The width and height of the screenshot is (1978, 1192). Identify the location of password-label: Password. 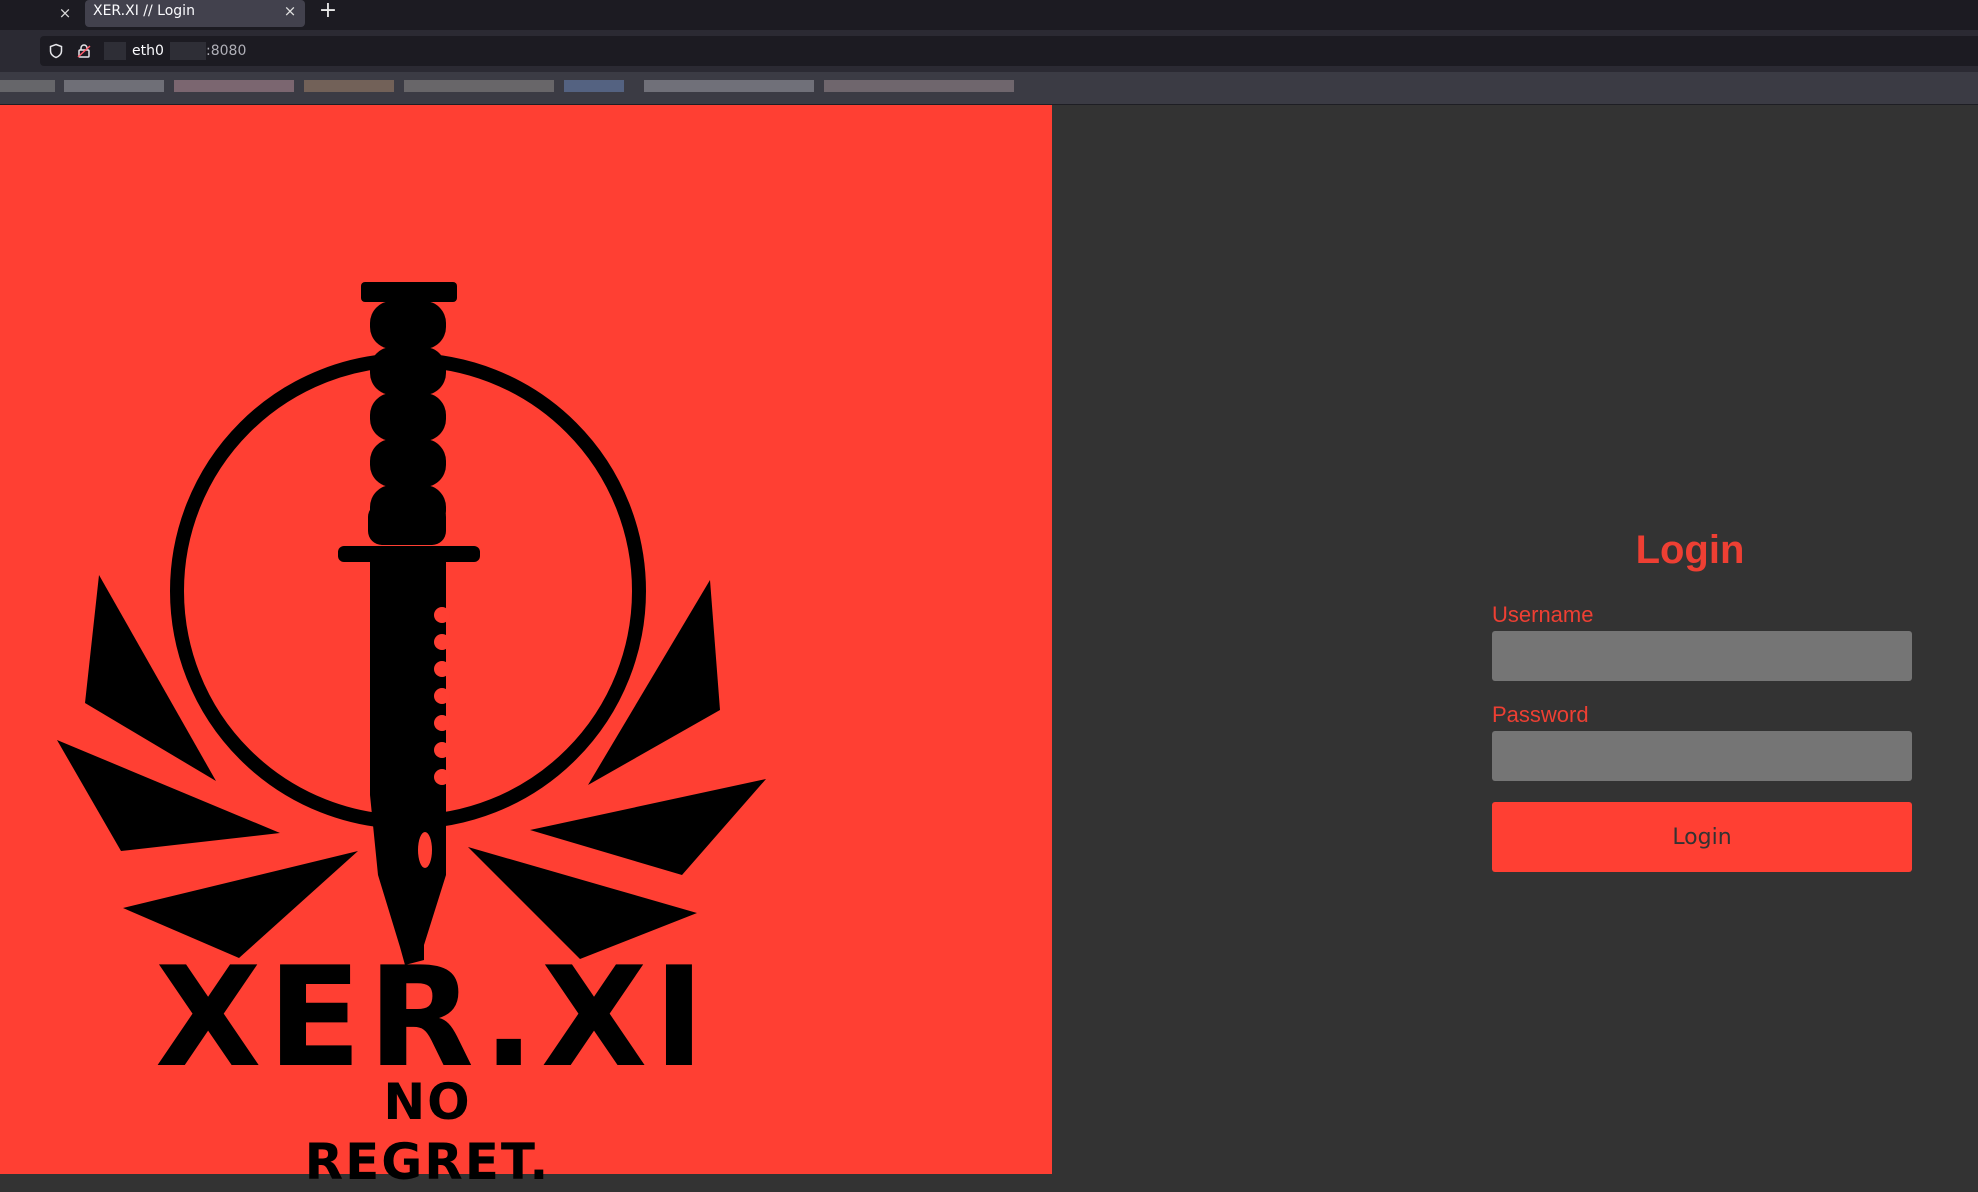
(1540, 714).